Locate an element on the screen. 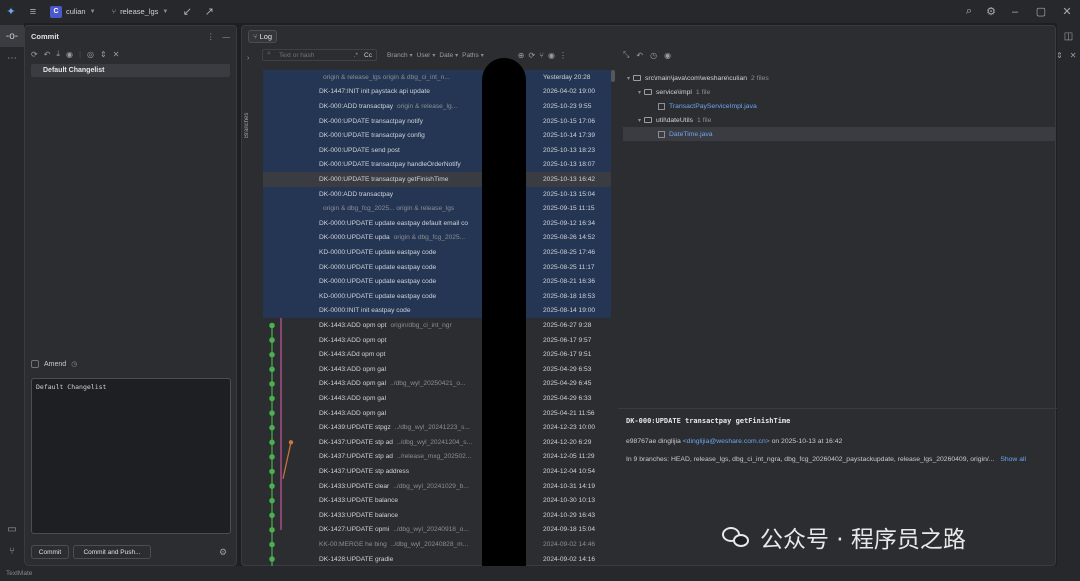 The image size is (1080, 581). show-diff-icon: ◉ is located at coordinates (69, 54).